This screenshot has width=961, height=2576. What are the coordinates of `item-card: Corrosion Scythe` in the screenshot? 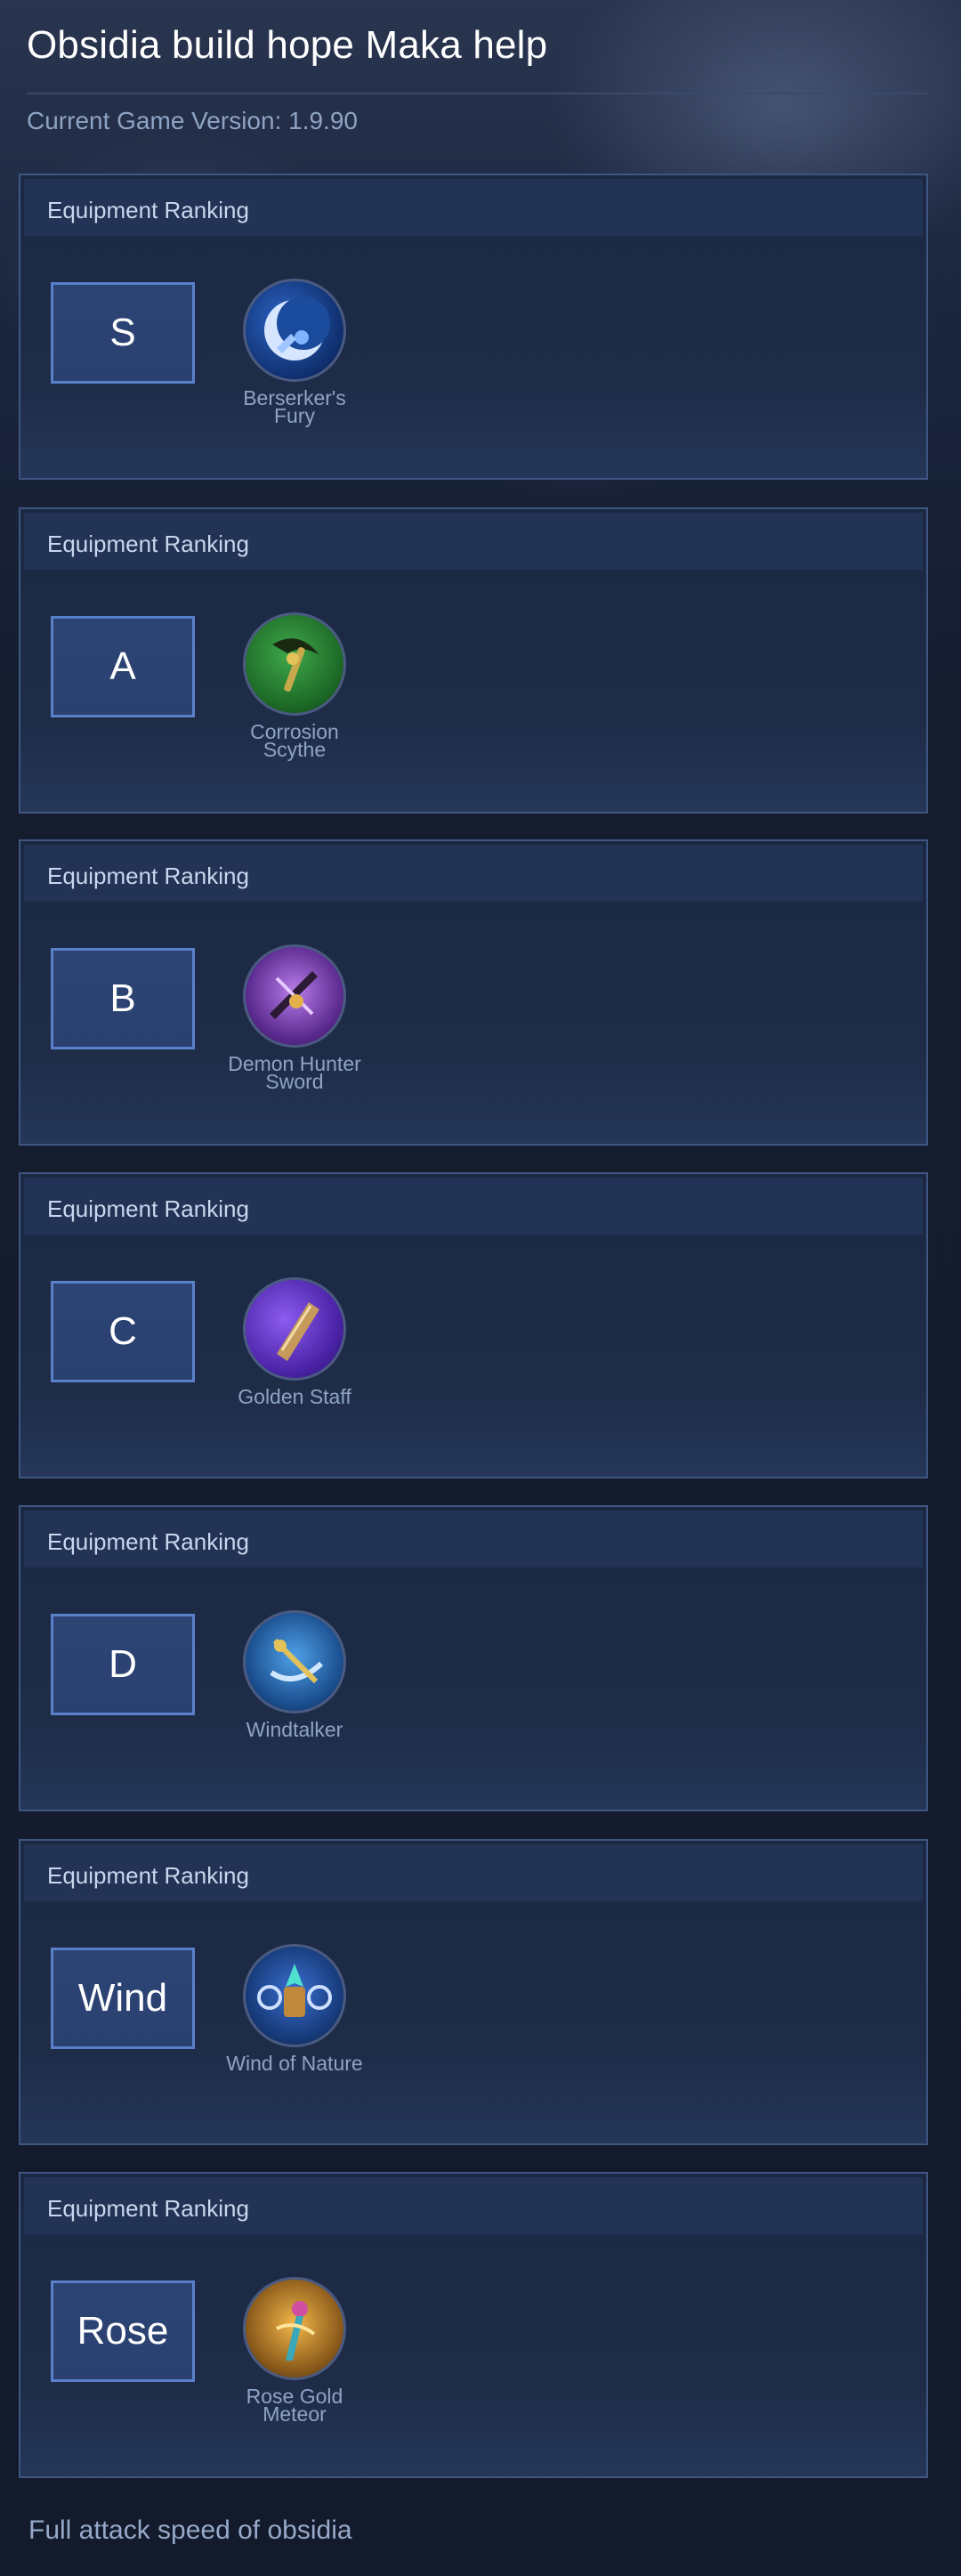 It's located at (294, 687).